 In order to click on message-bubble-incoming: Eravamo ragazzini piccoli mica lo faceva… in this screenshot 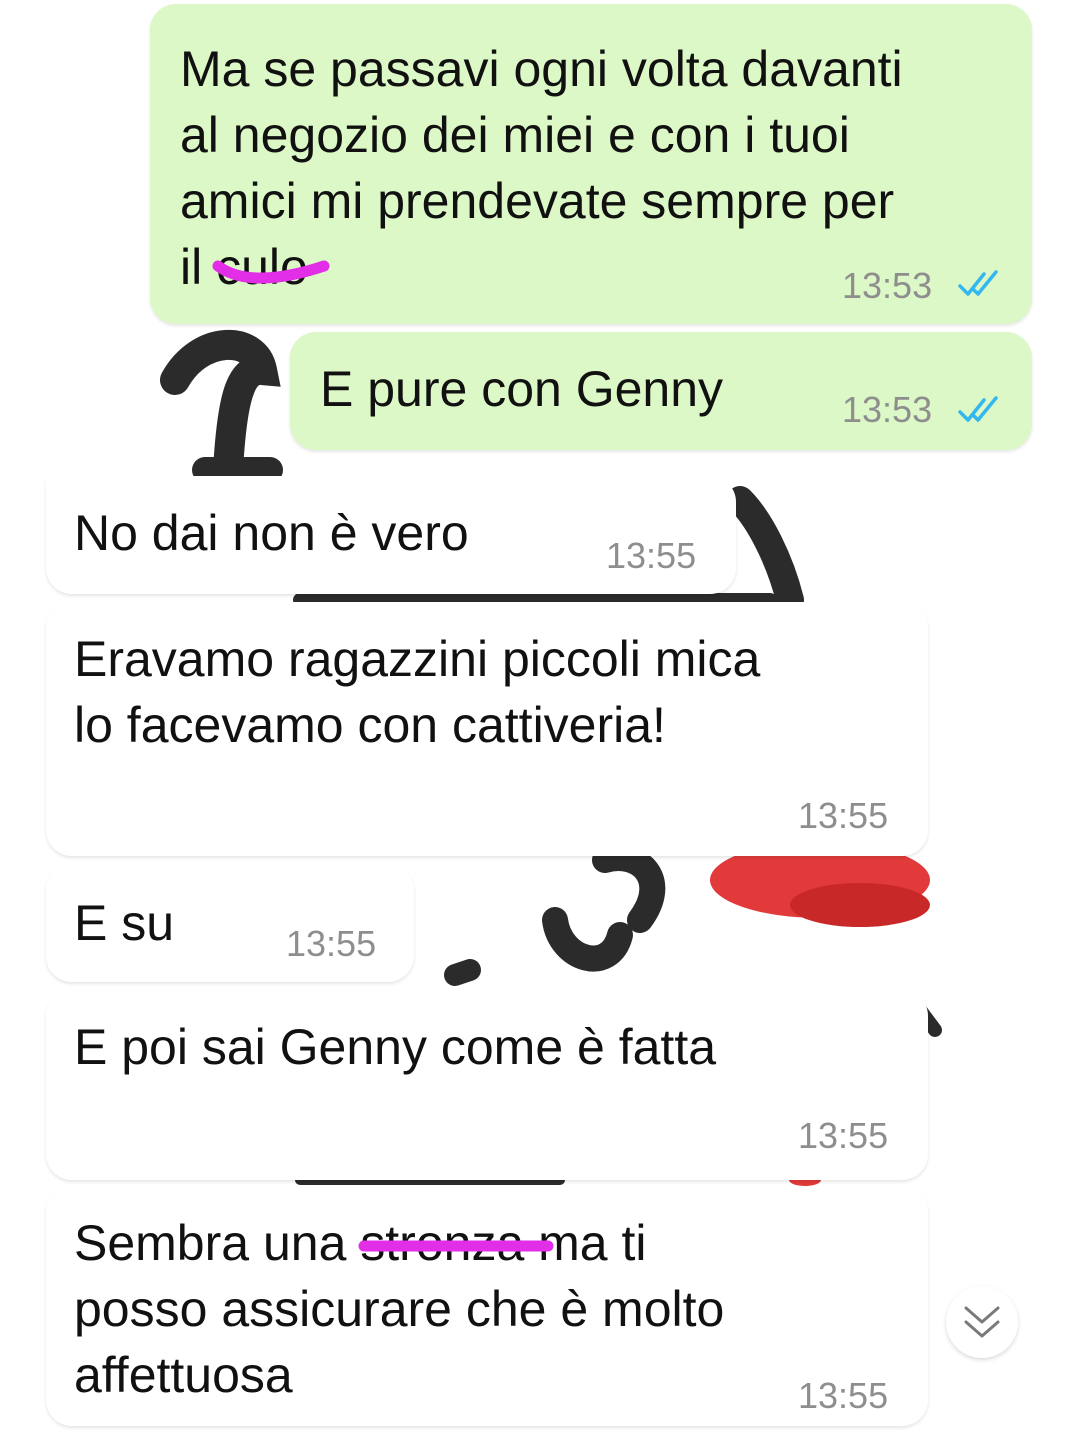, I will do `click(487, 729)`.